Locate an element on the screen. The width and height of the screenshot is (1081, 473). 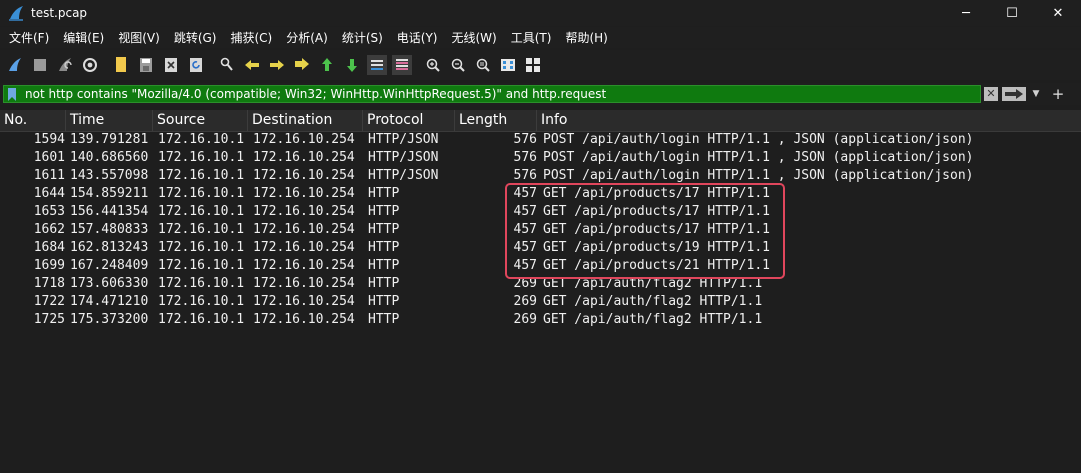
column-header-info: Info is located at coordinates (809, 120).